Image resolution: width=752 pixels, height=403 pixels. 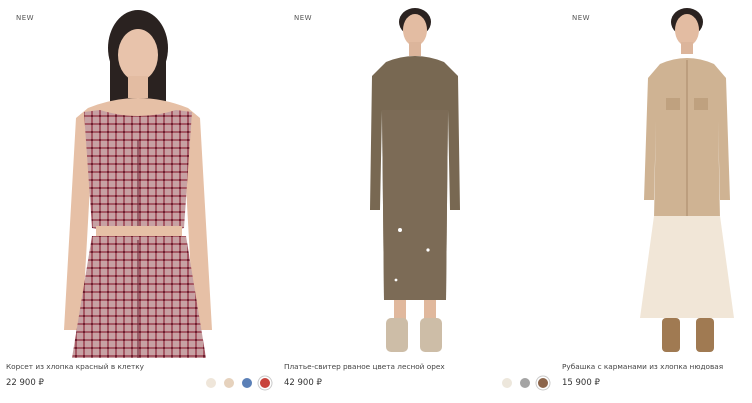 What do you see at coordinates (642, 366) in the screenshot?
I see `product-title: Рубашка с карманами из хлопка нюдовая` at bounding box center [642, 366].